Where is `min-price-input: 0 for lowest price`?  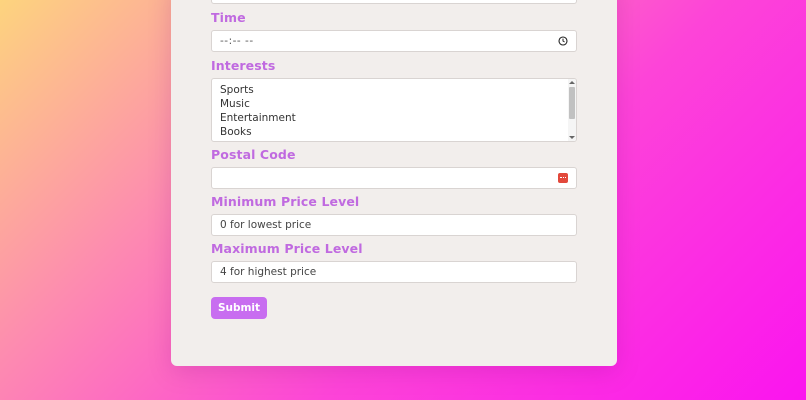 min-price-input: 0 for lowest price is located at coordinates (394, 225).